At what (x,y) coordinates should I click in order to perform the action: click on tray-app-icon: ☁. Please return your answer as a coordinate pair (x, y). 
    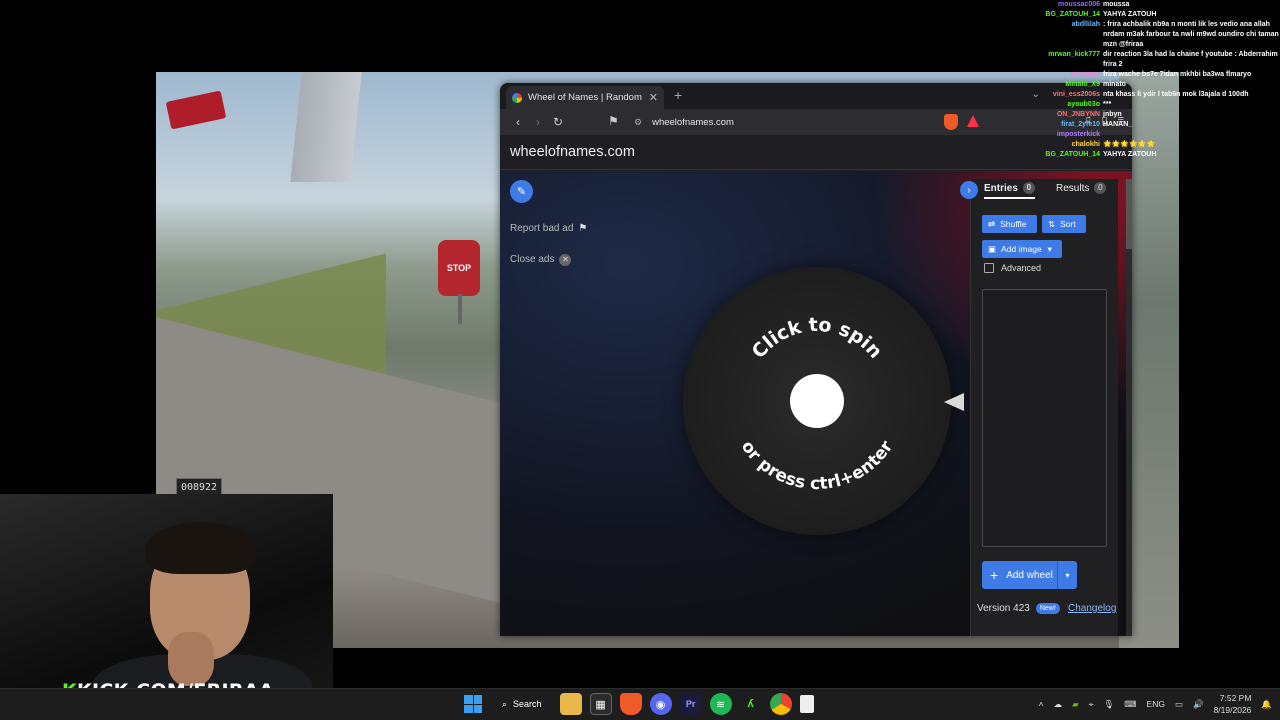
    Looking at the image, I should click on (1058, 704).